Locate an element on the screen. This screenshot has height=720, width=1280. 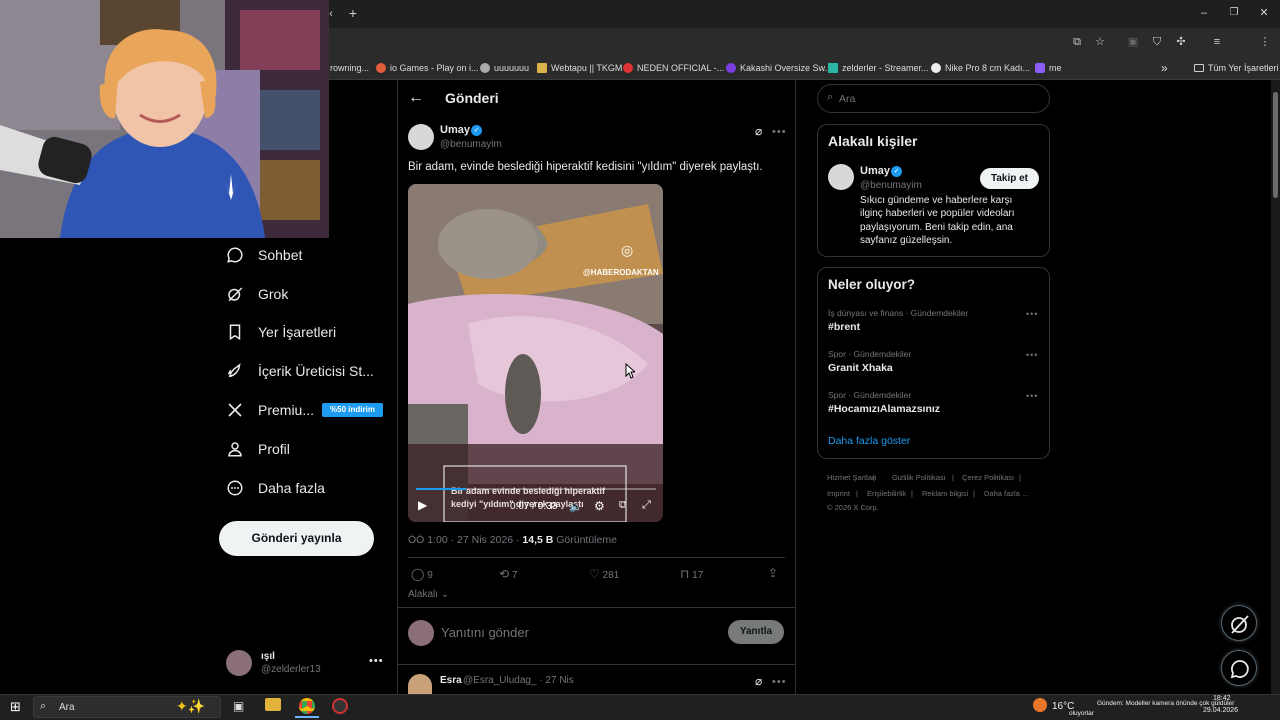
footer-link: Çerez Politikası is located at coordinates (988, 477).